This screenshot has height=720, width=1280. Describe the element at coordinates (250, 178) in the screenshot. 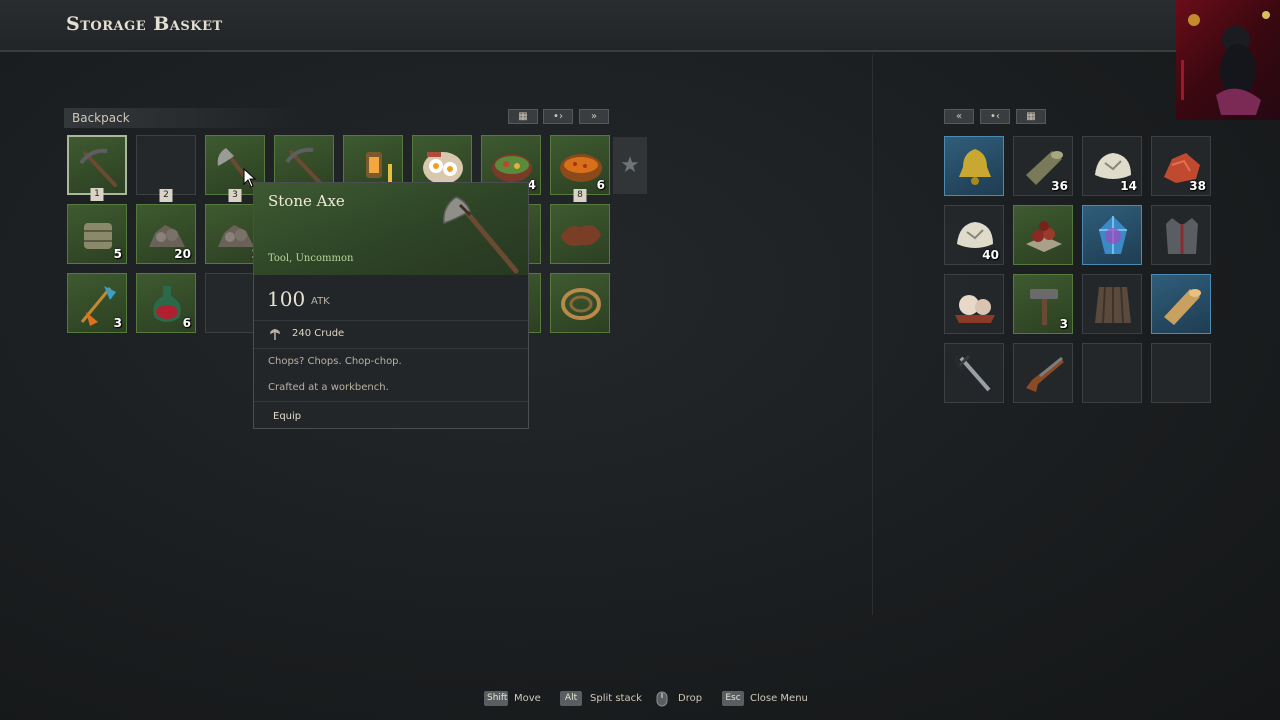

I see `mouse-cursor-icon` at that location.